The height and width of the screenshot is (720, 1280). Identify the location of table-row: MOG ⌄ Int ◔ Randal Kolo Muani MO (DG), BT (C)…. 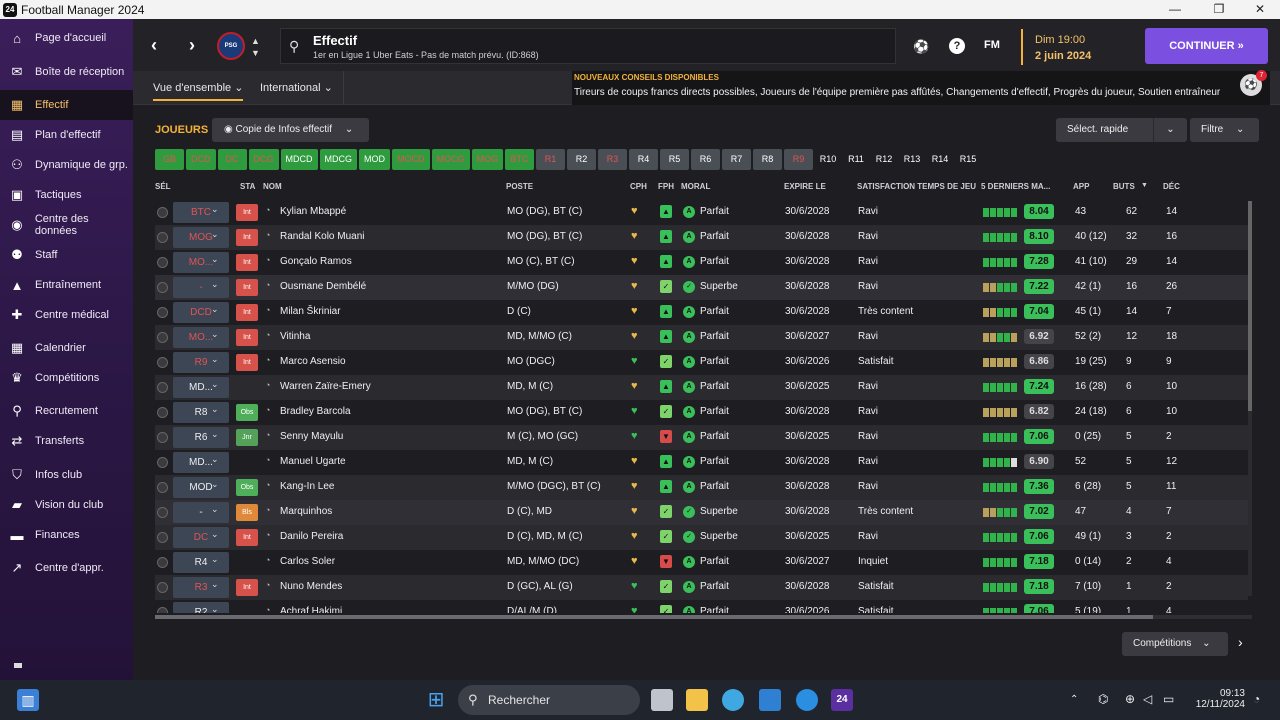
(701, 237).